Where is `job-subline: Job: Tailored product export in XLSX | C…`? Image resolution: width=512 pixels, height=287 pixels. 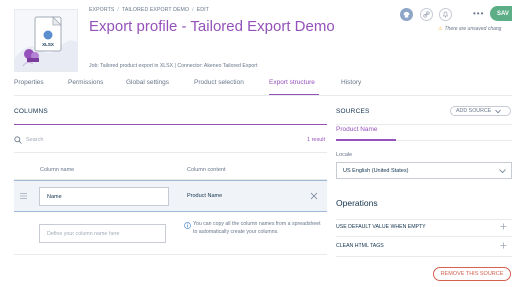 job-subline: Job: Tailored product export in XLSX | C… is located at coordinates (173, 66).